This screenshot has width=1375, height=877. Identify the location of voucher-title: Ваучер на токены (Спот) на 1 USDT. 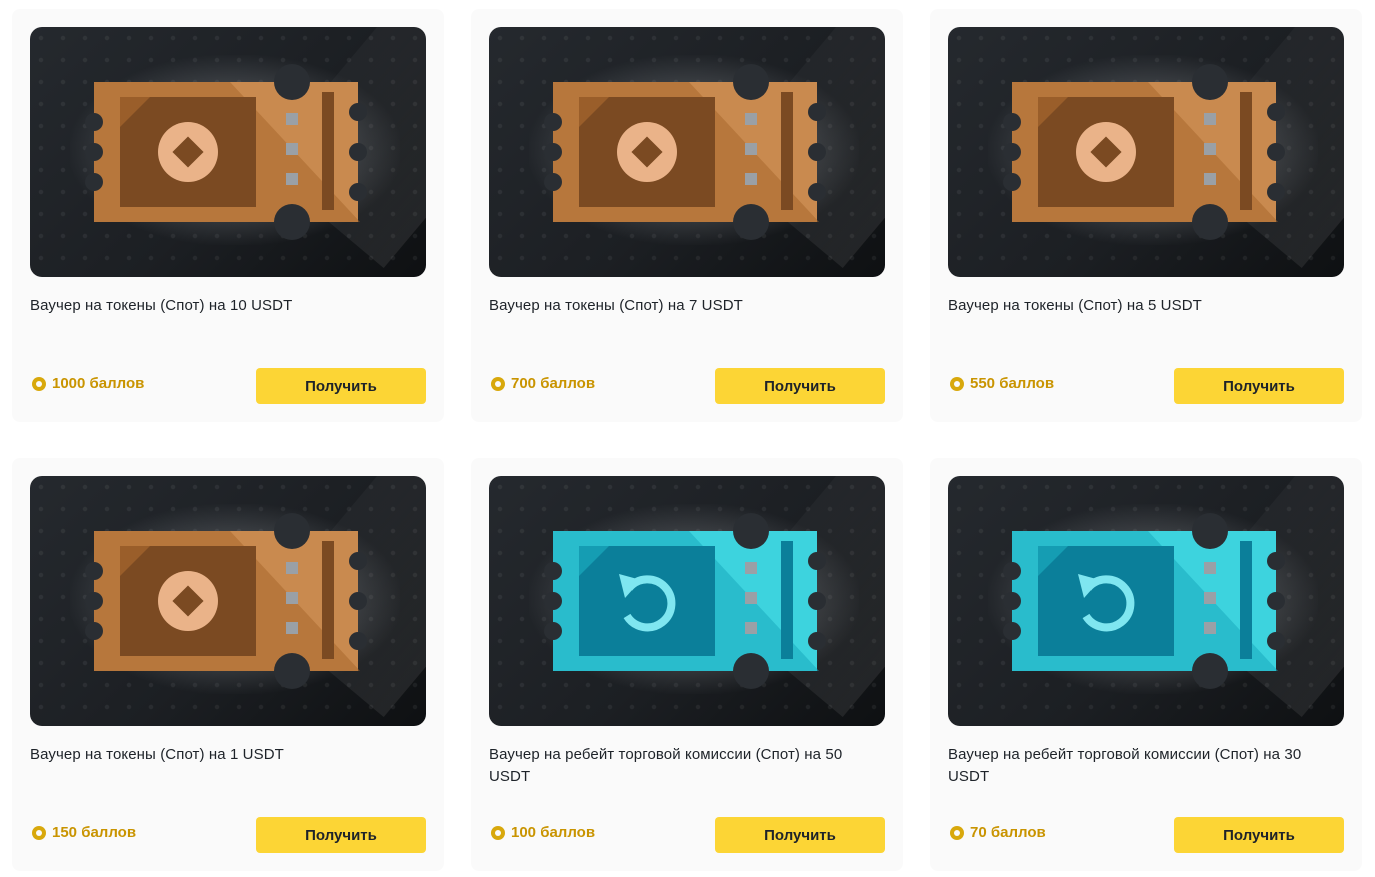
(228, 755).